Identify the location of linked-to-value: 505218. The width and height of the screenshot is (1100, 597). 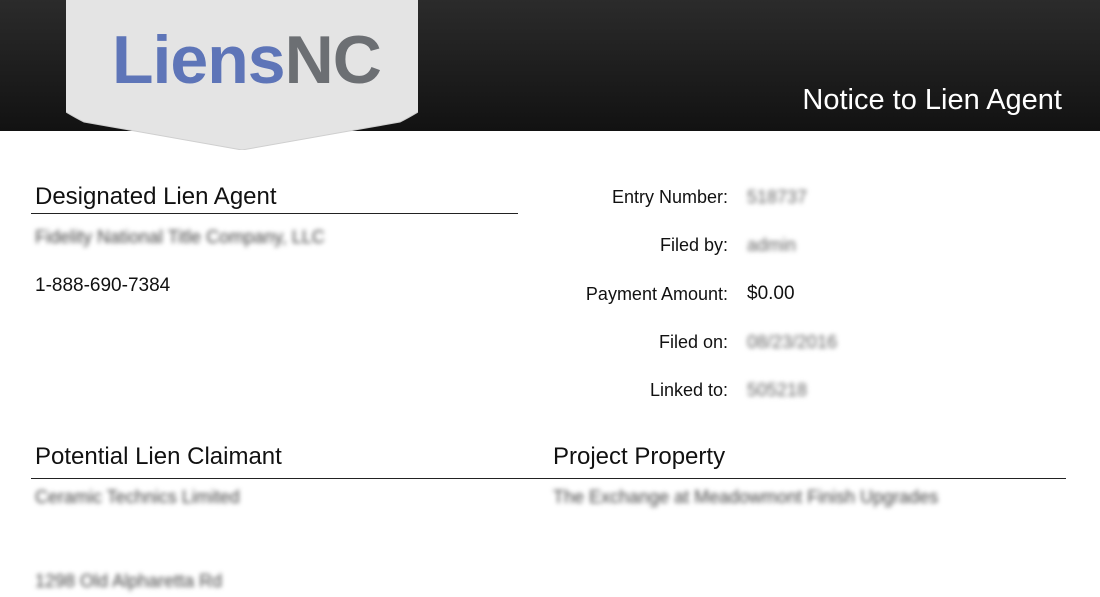
(777, 390).